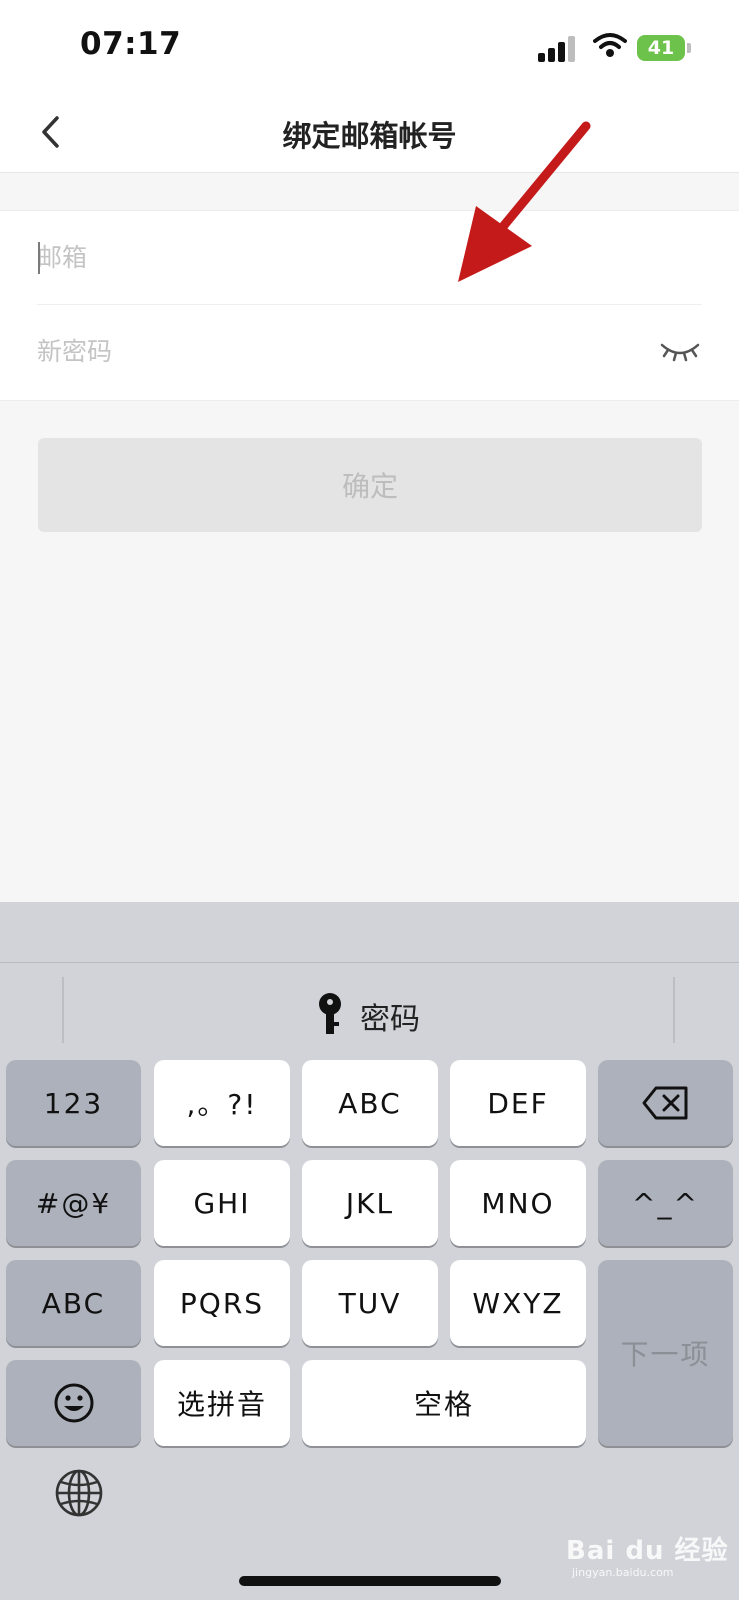 The width and height of the screenshot is (739, 1600). What do you see at coordinates (647, 1551) in the screenshot?
I see `watermark-logo: Bai du 经验` at bounding box center [647, 1551].